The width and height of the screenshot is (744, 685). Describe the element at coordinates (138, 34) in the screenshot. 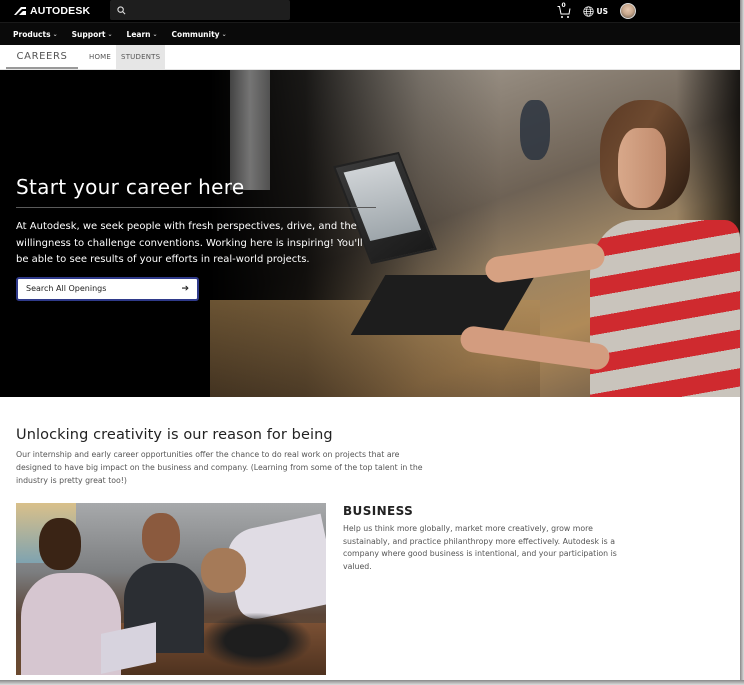

I see `nav-label: Learn` at that location.